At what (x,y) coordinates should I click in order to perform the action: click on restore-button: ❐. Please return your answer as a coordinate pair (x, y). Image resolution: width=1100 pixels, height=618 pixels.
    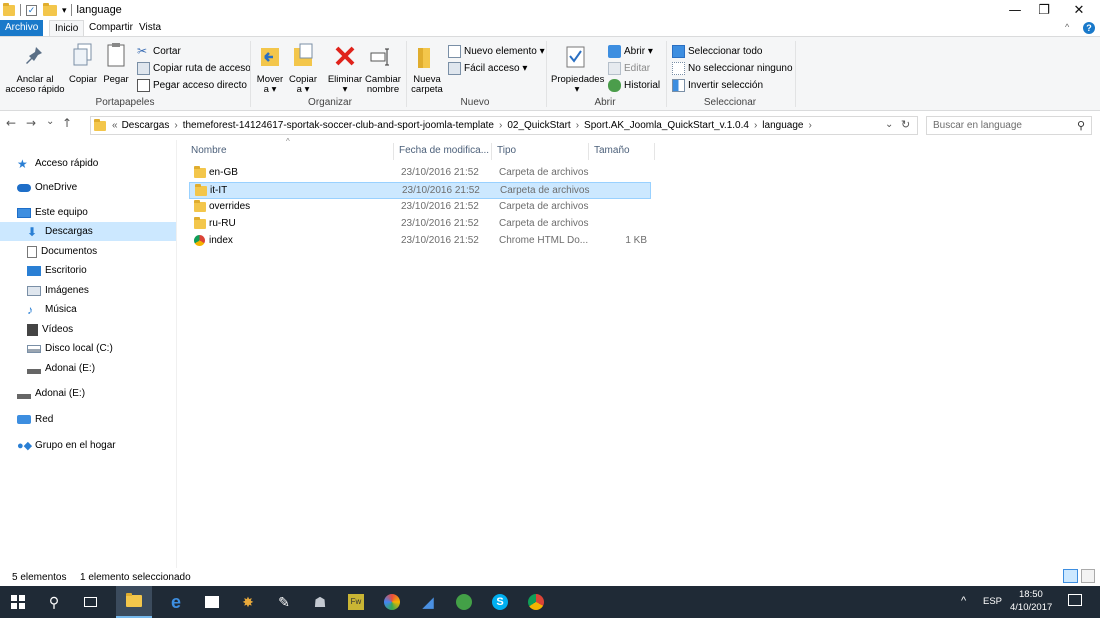
    Looking at the image, I should click on (1044, 10).